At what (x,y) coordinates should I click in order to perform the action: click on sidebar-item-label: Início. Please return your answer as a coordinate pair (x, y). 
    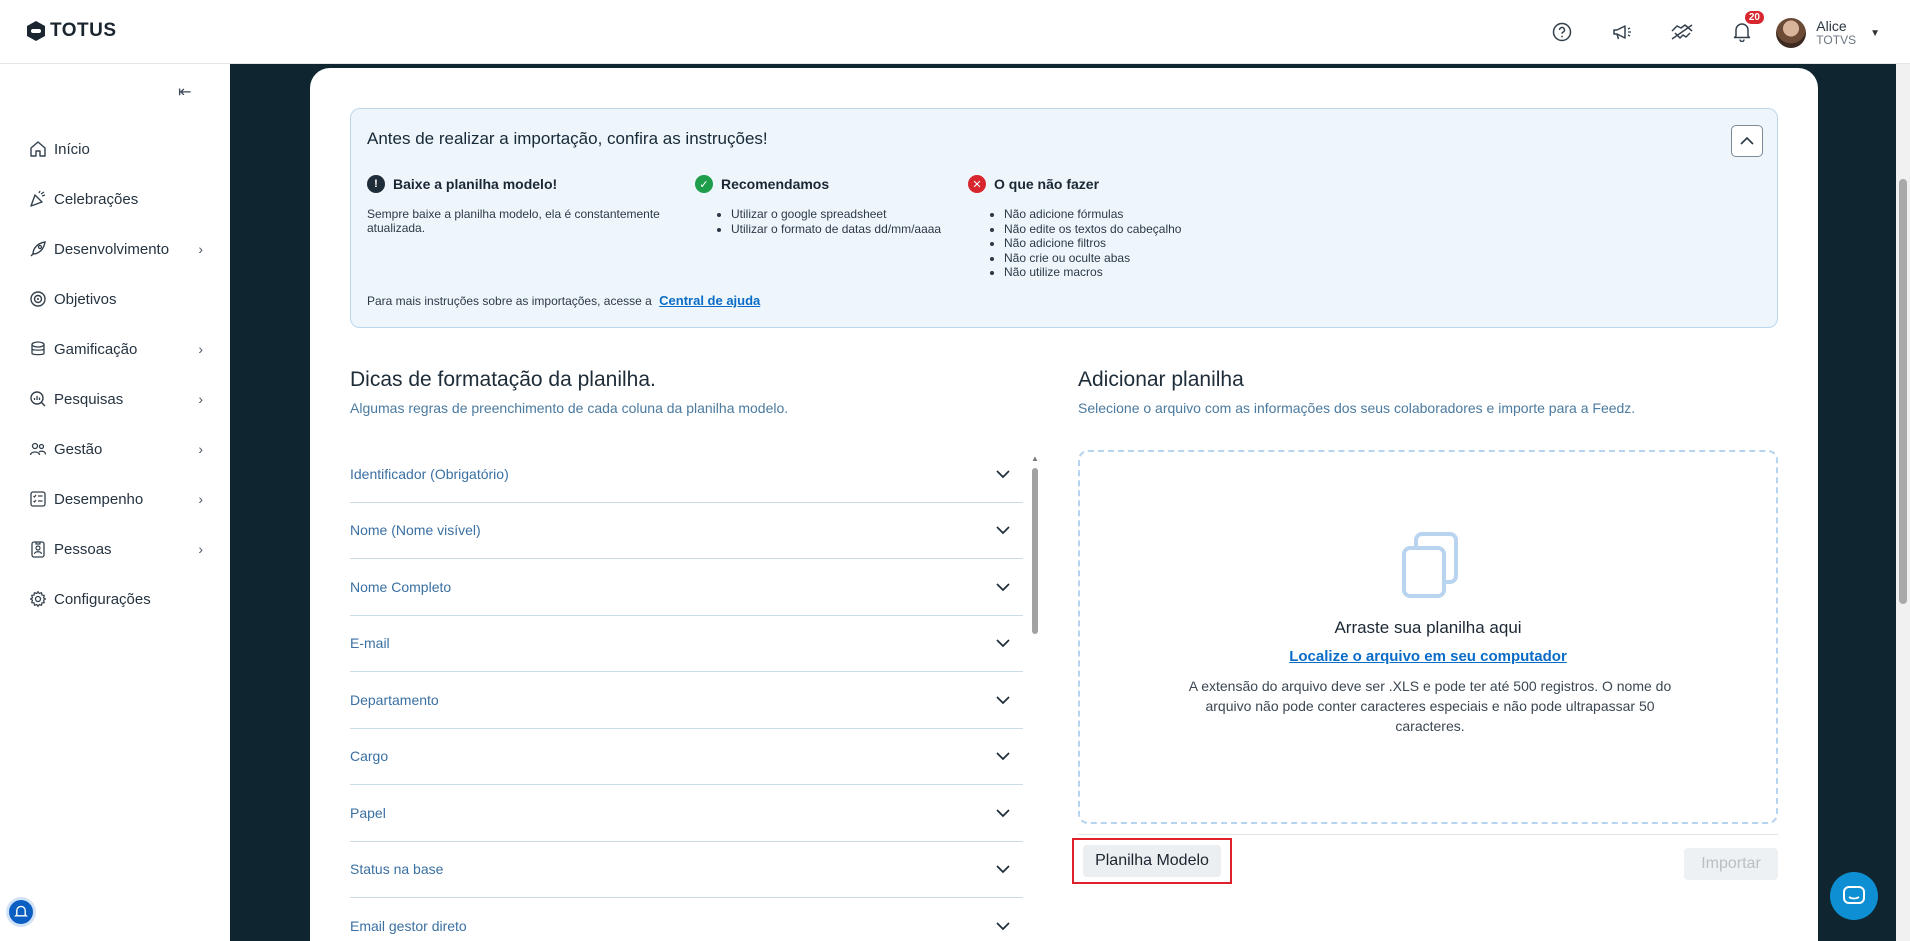
    Looking at the image, I should click on (72, 149).